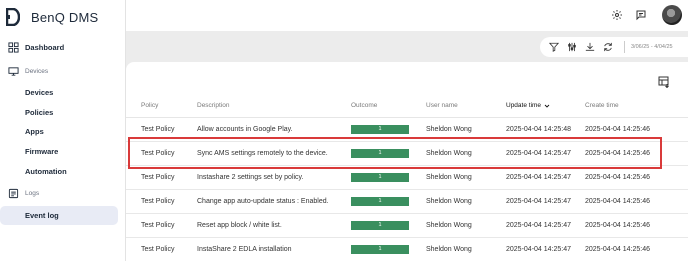 The height and width of the screenshot is (261, 688). Describe the element at coordinates (42, 151) in the screenshot. I see `sidebar-item-label: Firmware` at that location.